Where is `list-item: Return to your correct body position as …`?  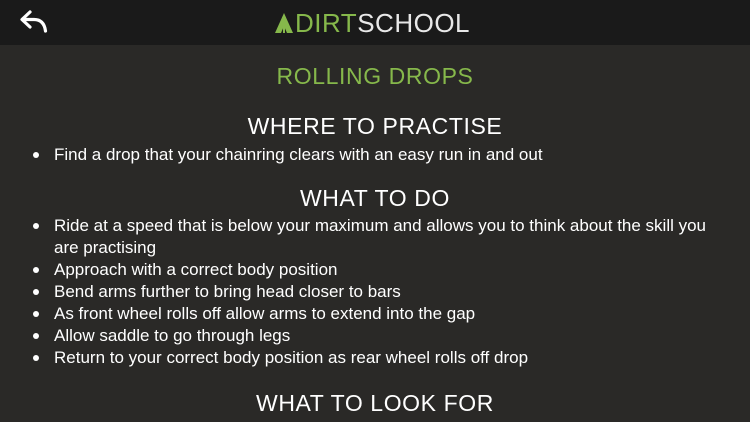 list-item: Return to your correct body position as … is located at coordinates (378, 358).